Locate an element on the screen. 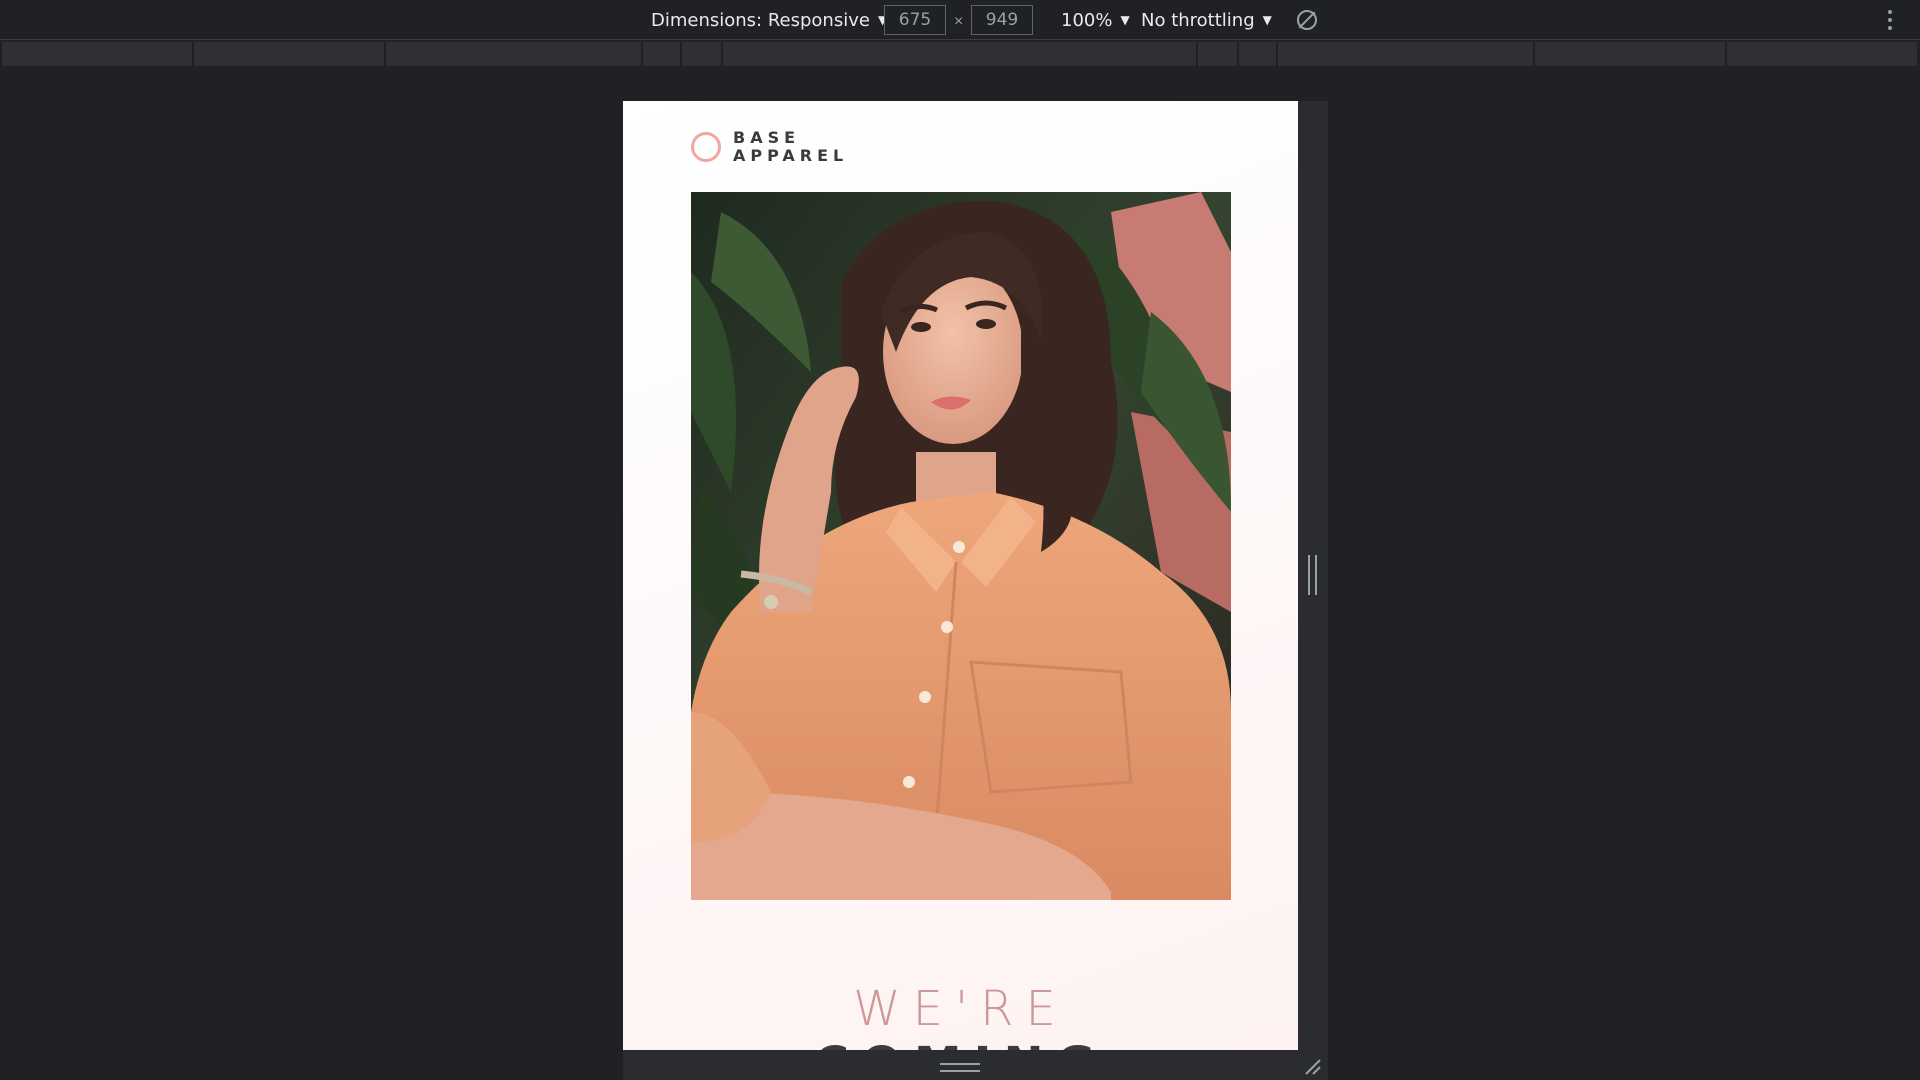  zoom-dropdown: 100% ▼ is located at coordinates (1095, 20).